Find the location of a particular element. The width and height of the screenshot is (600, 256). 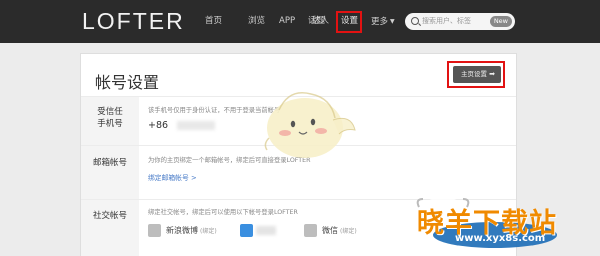

qq-account-redacted is located at coordinates (266, 230).